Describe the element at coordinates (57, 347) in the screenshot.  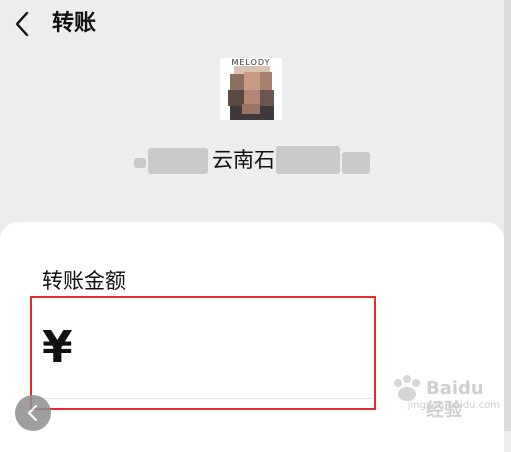
I see `currency-symbol: ¥` at that location.